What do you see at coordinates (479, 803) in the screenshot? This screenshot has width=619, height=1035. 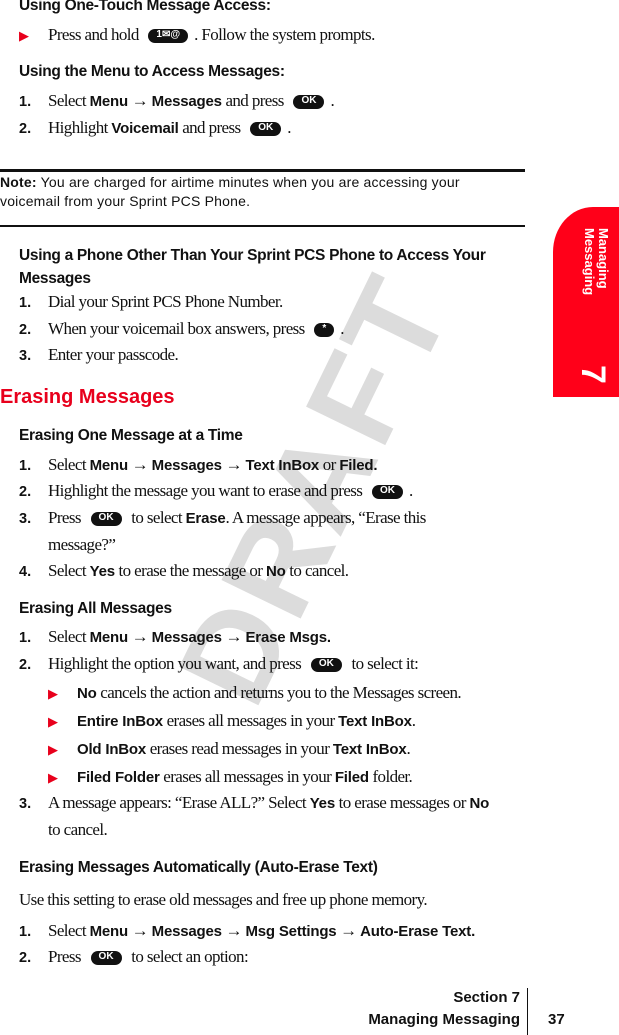 I see `bold-term: No` at bounding box center [479, 803].